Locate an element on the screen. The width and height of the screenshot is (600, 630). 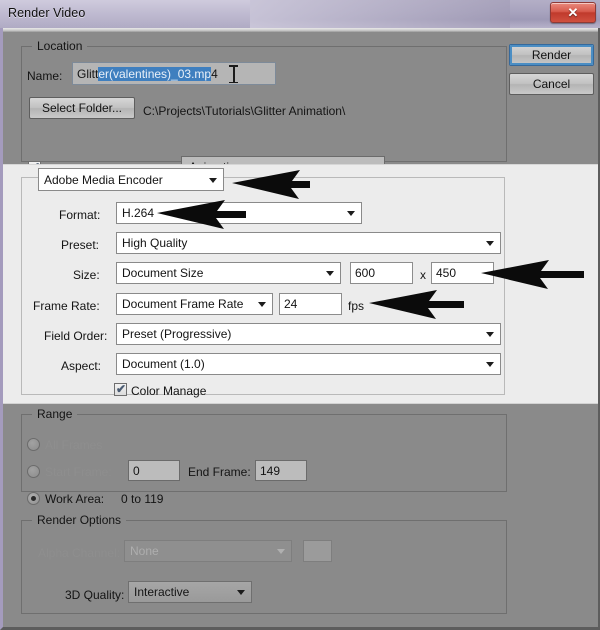
check-icon: ✔ is located at coordinates (121, 389).